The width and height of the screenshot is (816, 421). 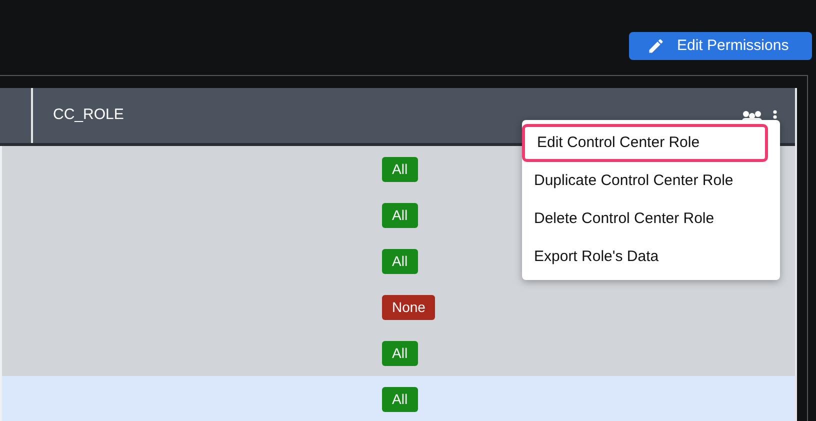 I want to click on table-row: None, so click(x=397, y=307).